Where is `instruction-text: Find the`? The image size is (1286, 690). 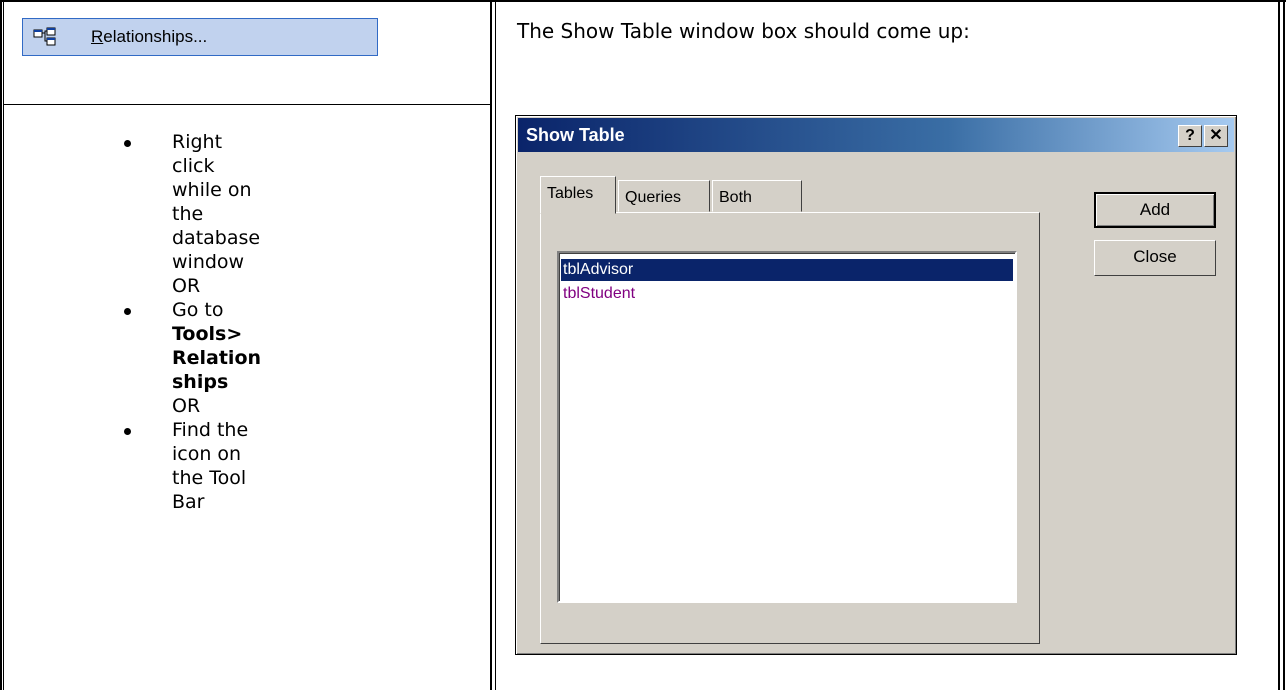 instruction-text: Find the is located at coordinates (210, 430).